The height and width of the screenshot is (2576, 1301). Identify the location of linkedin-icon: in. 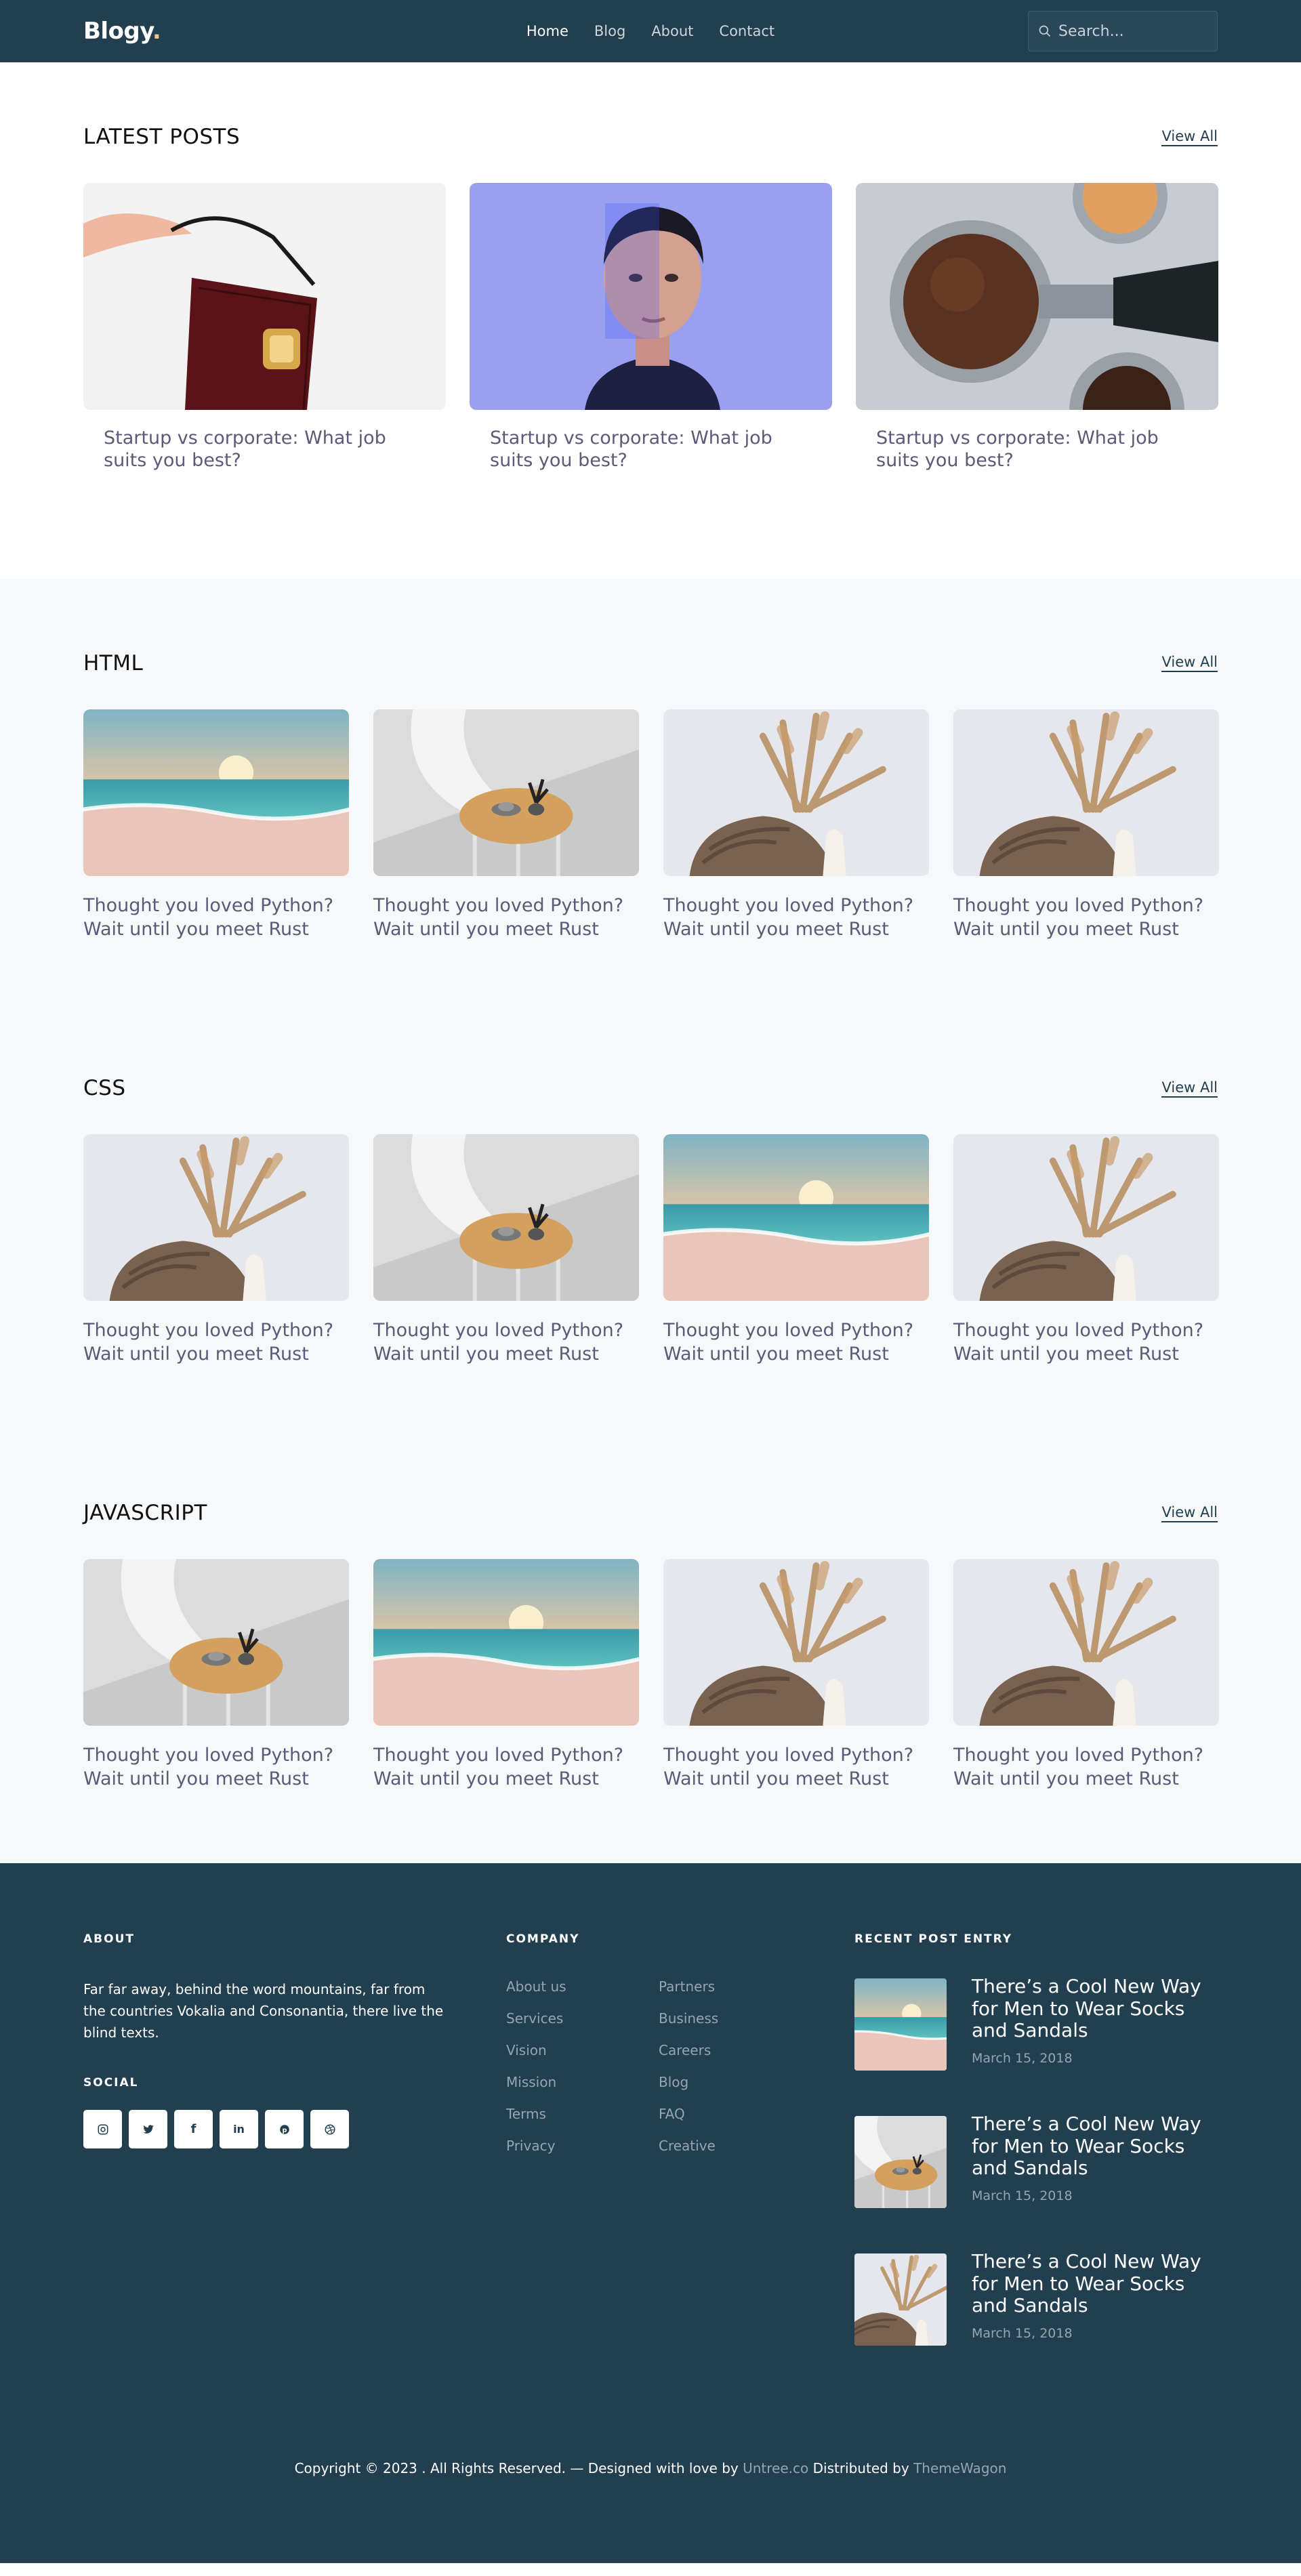
(239, 2129).